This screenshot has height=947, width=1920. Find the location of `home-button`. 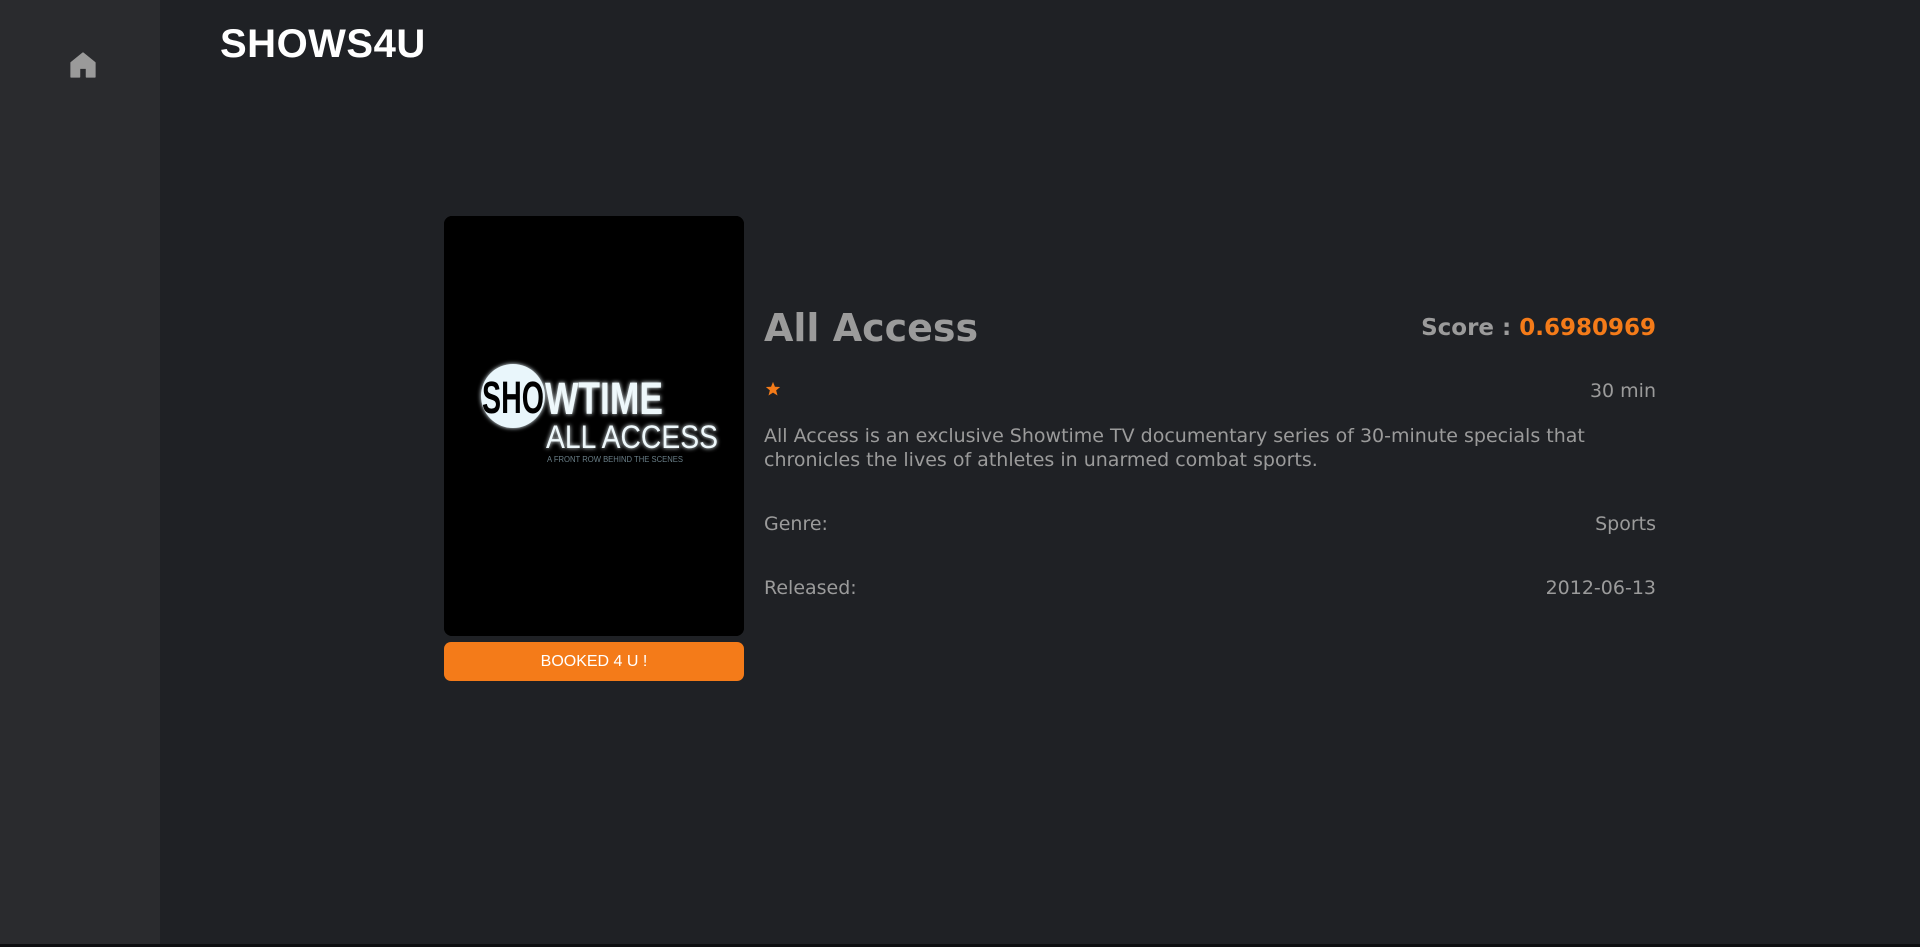

home-button is located at coordinates (83, 65).